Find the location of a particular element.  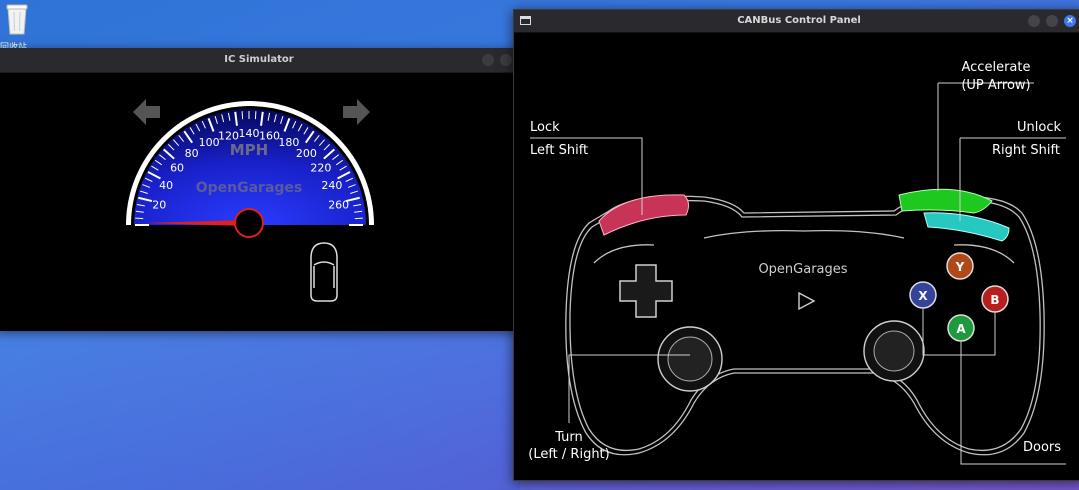

unlock-key-label: Right Shift is located at coordinates (1026, 150).